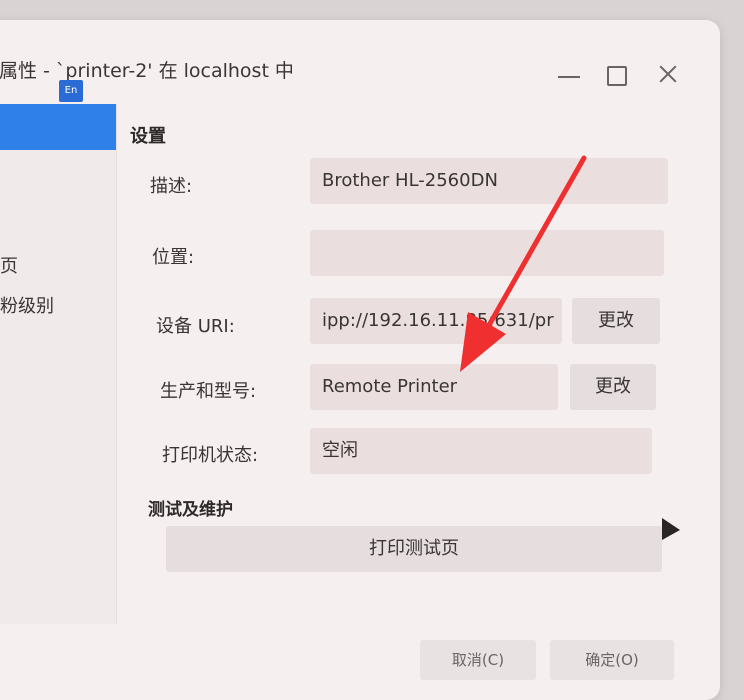 The width and height of the screenshot is (744, 700). Describe the element at coordinates (58, 364) in the screenshot. I see `sidebar: 页 粉级别` at that location.